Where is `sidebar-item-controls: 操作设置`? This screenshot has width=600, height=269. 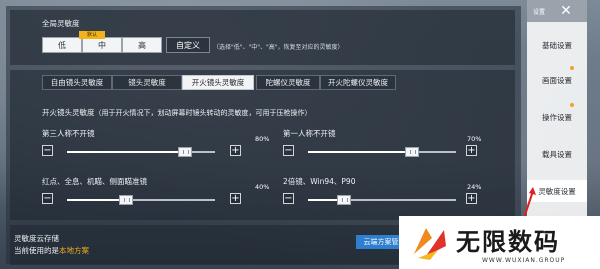 sidebar-item-controls: 操作设置 is located at coordinates (557, 117).